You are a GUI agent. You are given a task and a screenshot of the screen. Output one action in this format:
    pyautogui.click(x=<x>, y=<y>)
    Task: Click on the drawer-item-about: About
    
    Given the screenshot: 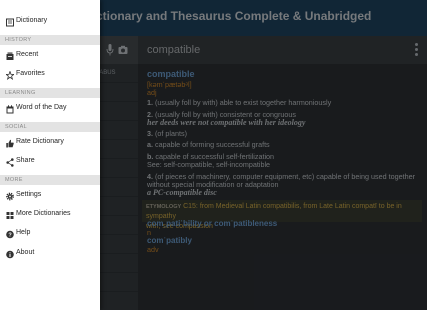 What is the action you would take?
    pyautogui.click(x=50, y=254)
    